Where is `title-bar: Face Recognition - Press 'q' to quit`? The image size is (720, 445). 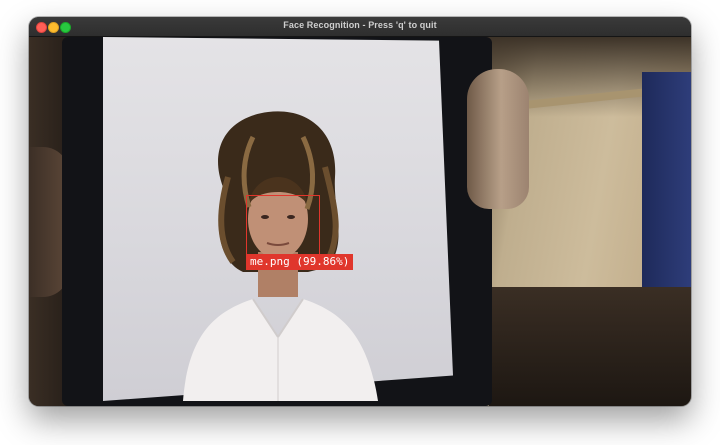 title-bar: Face Recognition - Press 'q' to quit is located at coordinates (360, 27).